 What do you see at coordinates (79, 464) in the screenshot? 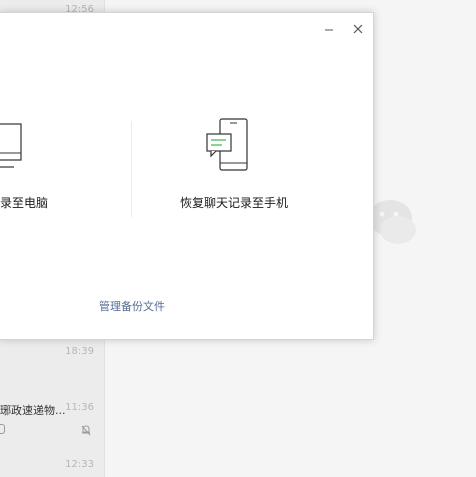
I see `chat-time: 12:33` at bounding box center [79, 464].